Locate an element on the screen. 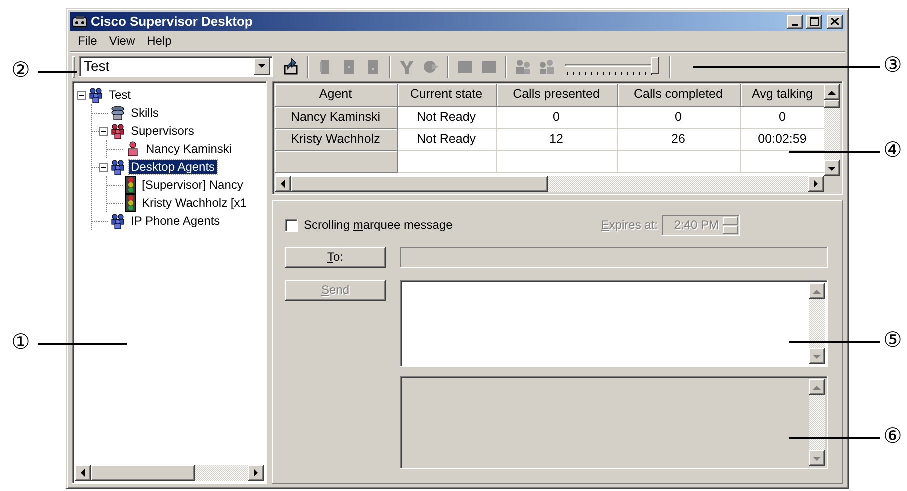 The height and width of the screenshot is (491, 907). tree-item: Desktop Agents is located at coordinates (173, 167).